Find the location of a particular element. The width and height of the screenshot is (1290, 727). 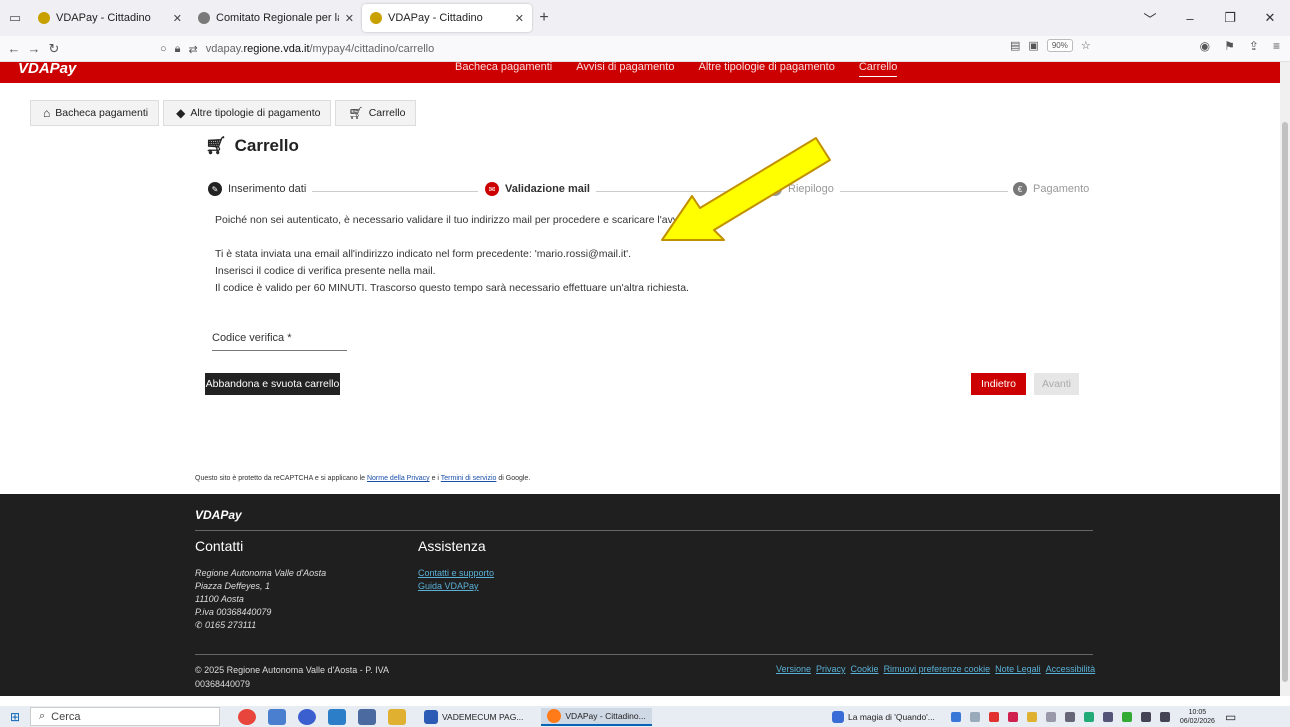

back-button: Indietro is located at coordinates (998, 384).